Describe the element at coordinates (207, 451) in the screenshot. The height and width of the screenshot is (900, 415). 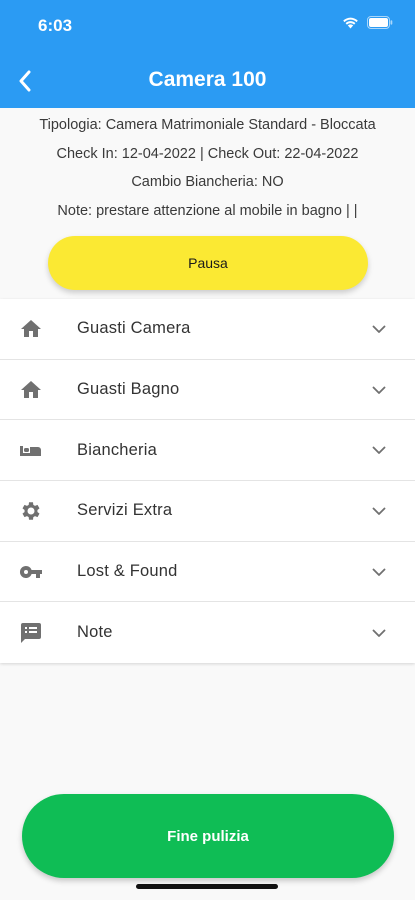
I see `section-biancheria: Biancheria` at that location.